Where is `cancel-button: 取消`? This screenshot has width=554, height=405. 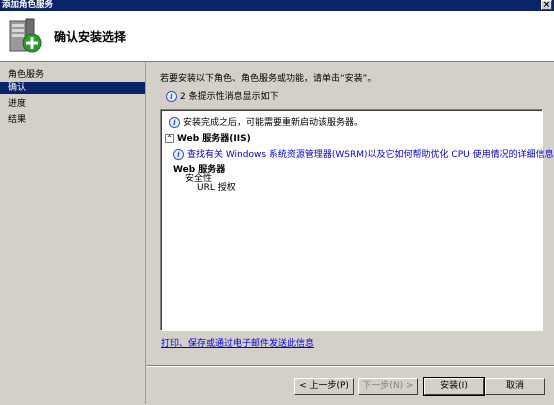
cancel-button: 取消 is located at coordinates (515, 386).